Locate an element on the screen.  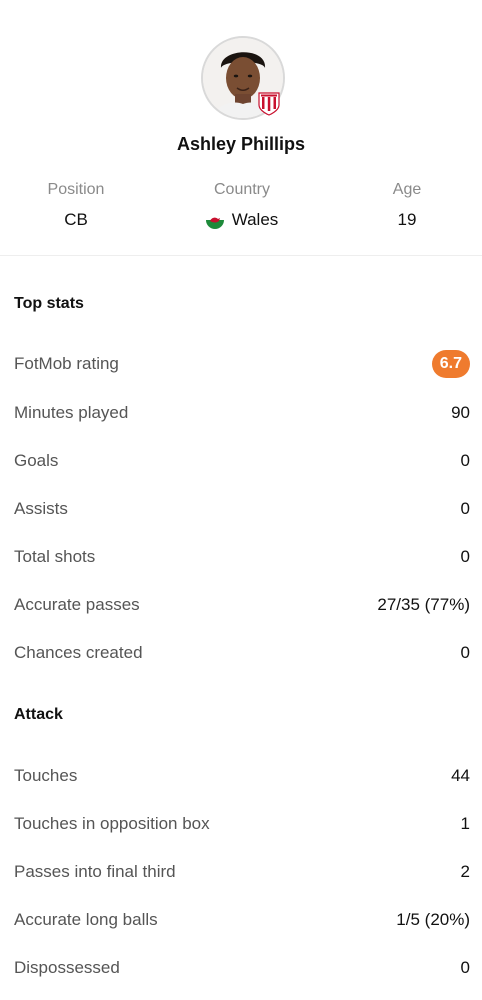
age-value: 19 is located at coordinates (407, 220).